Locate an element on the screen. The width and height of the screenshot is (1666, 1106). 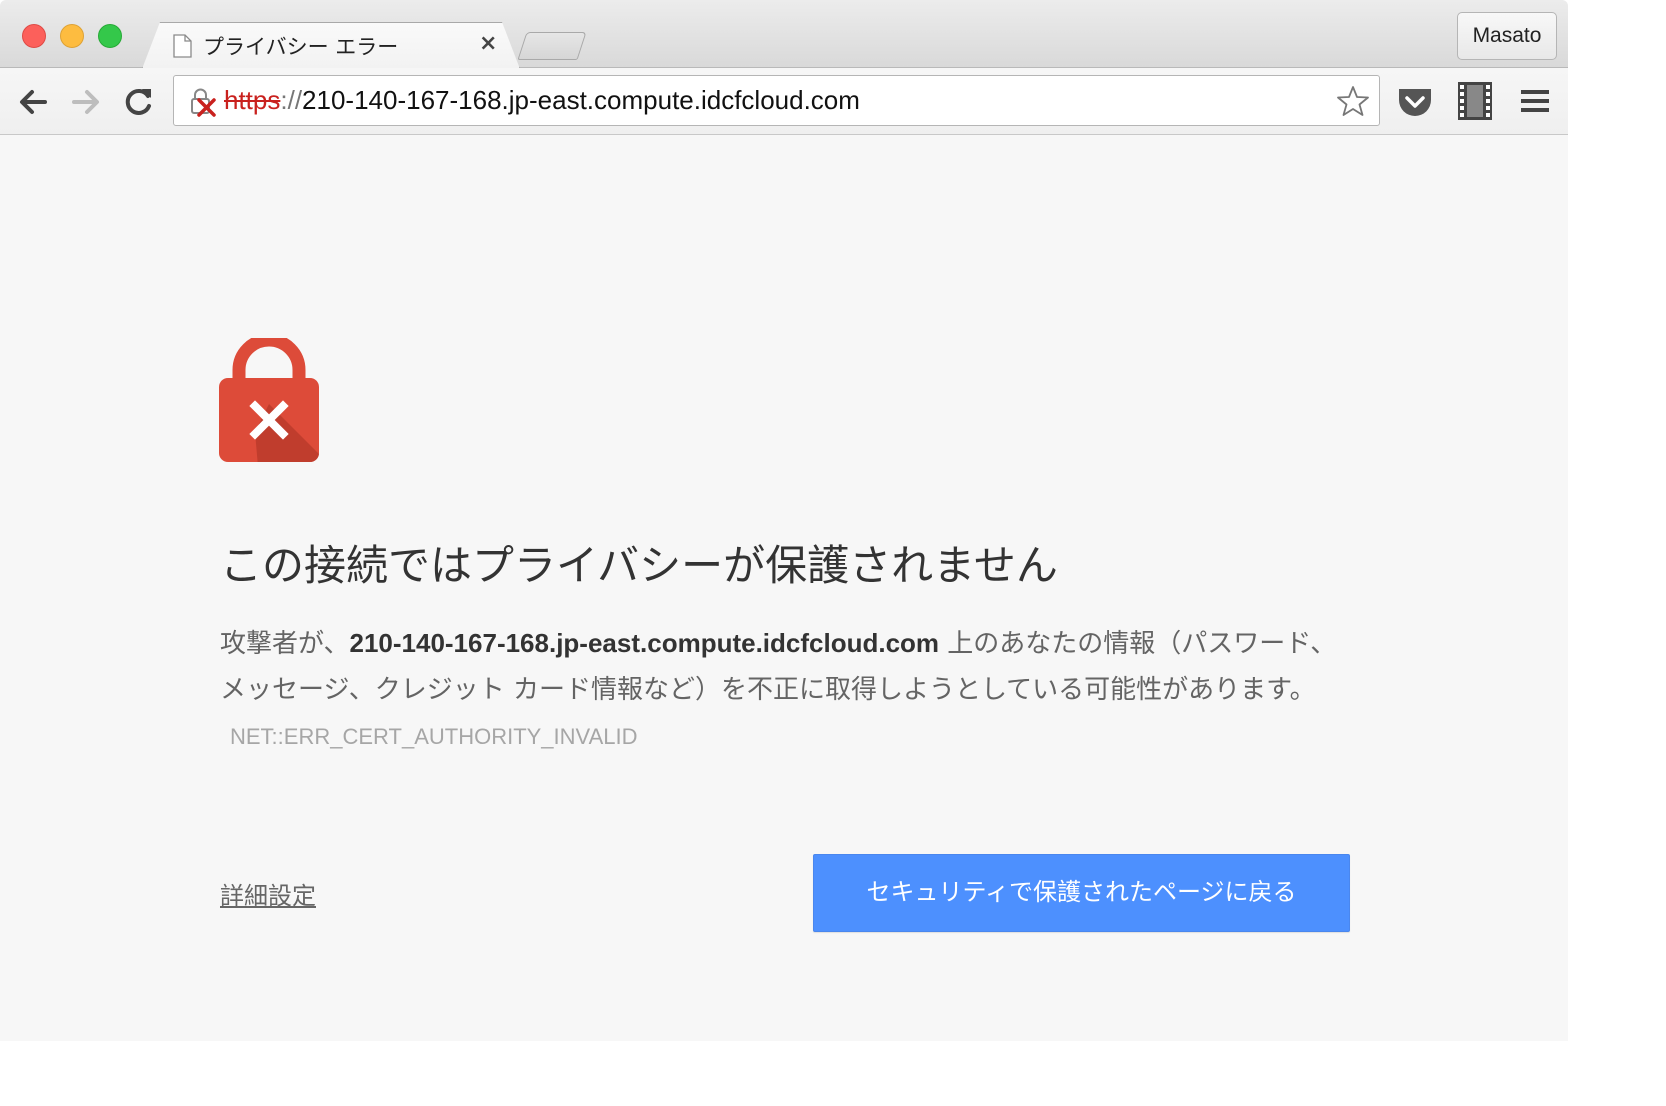
film-icon is located at coordinates (1475, 101).